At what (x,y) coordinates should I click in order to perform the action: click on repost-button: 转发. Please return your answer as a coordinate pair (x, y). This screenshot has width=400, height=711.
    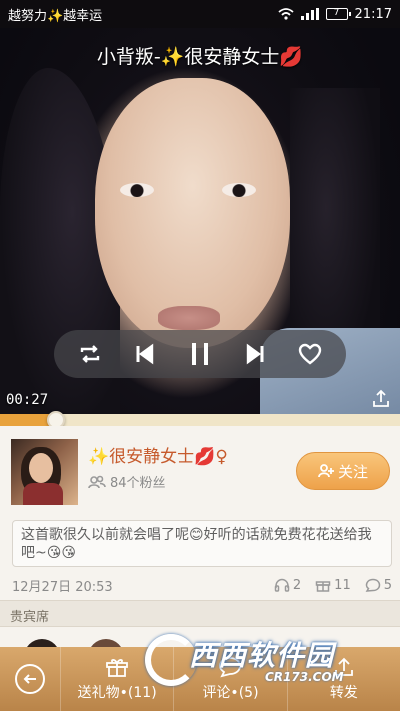
    Looking at the image, I should click on (343, 679).